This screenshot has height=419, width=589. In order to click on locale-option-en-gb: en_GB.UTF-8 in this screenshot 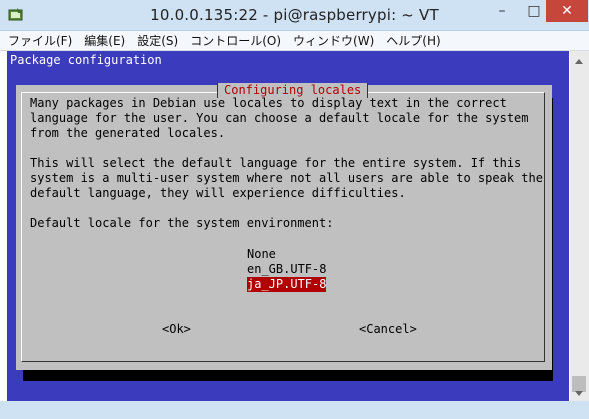, I will do `click(286, 269)`.